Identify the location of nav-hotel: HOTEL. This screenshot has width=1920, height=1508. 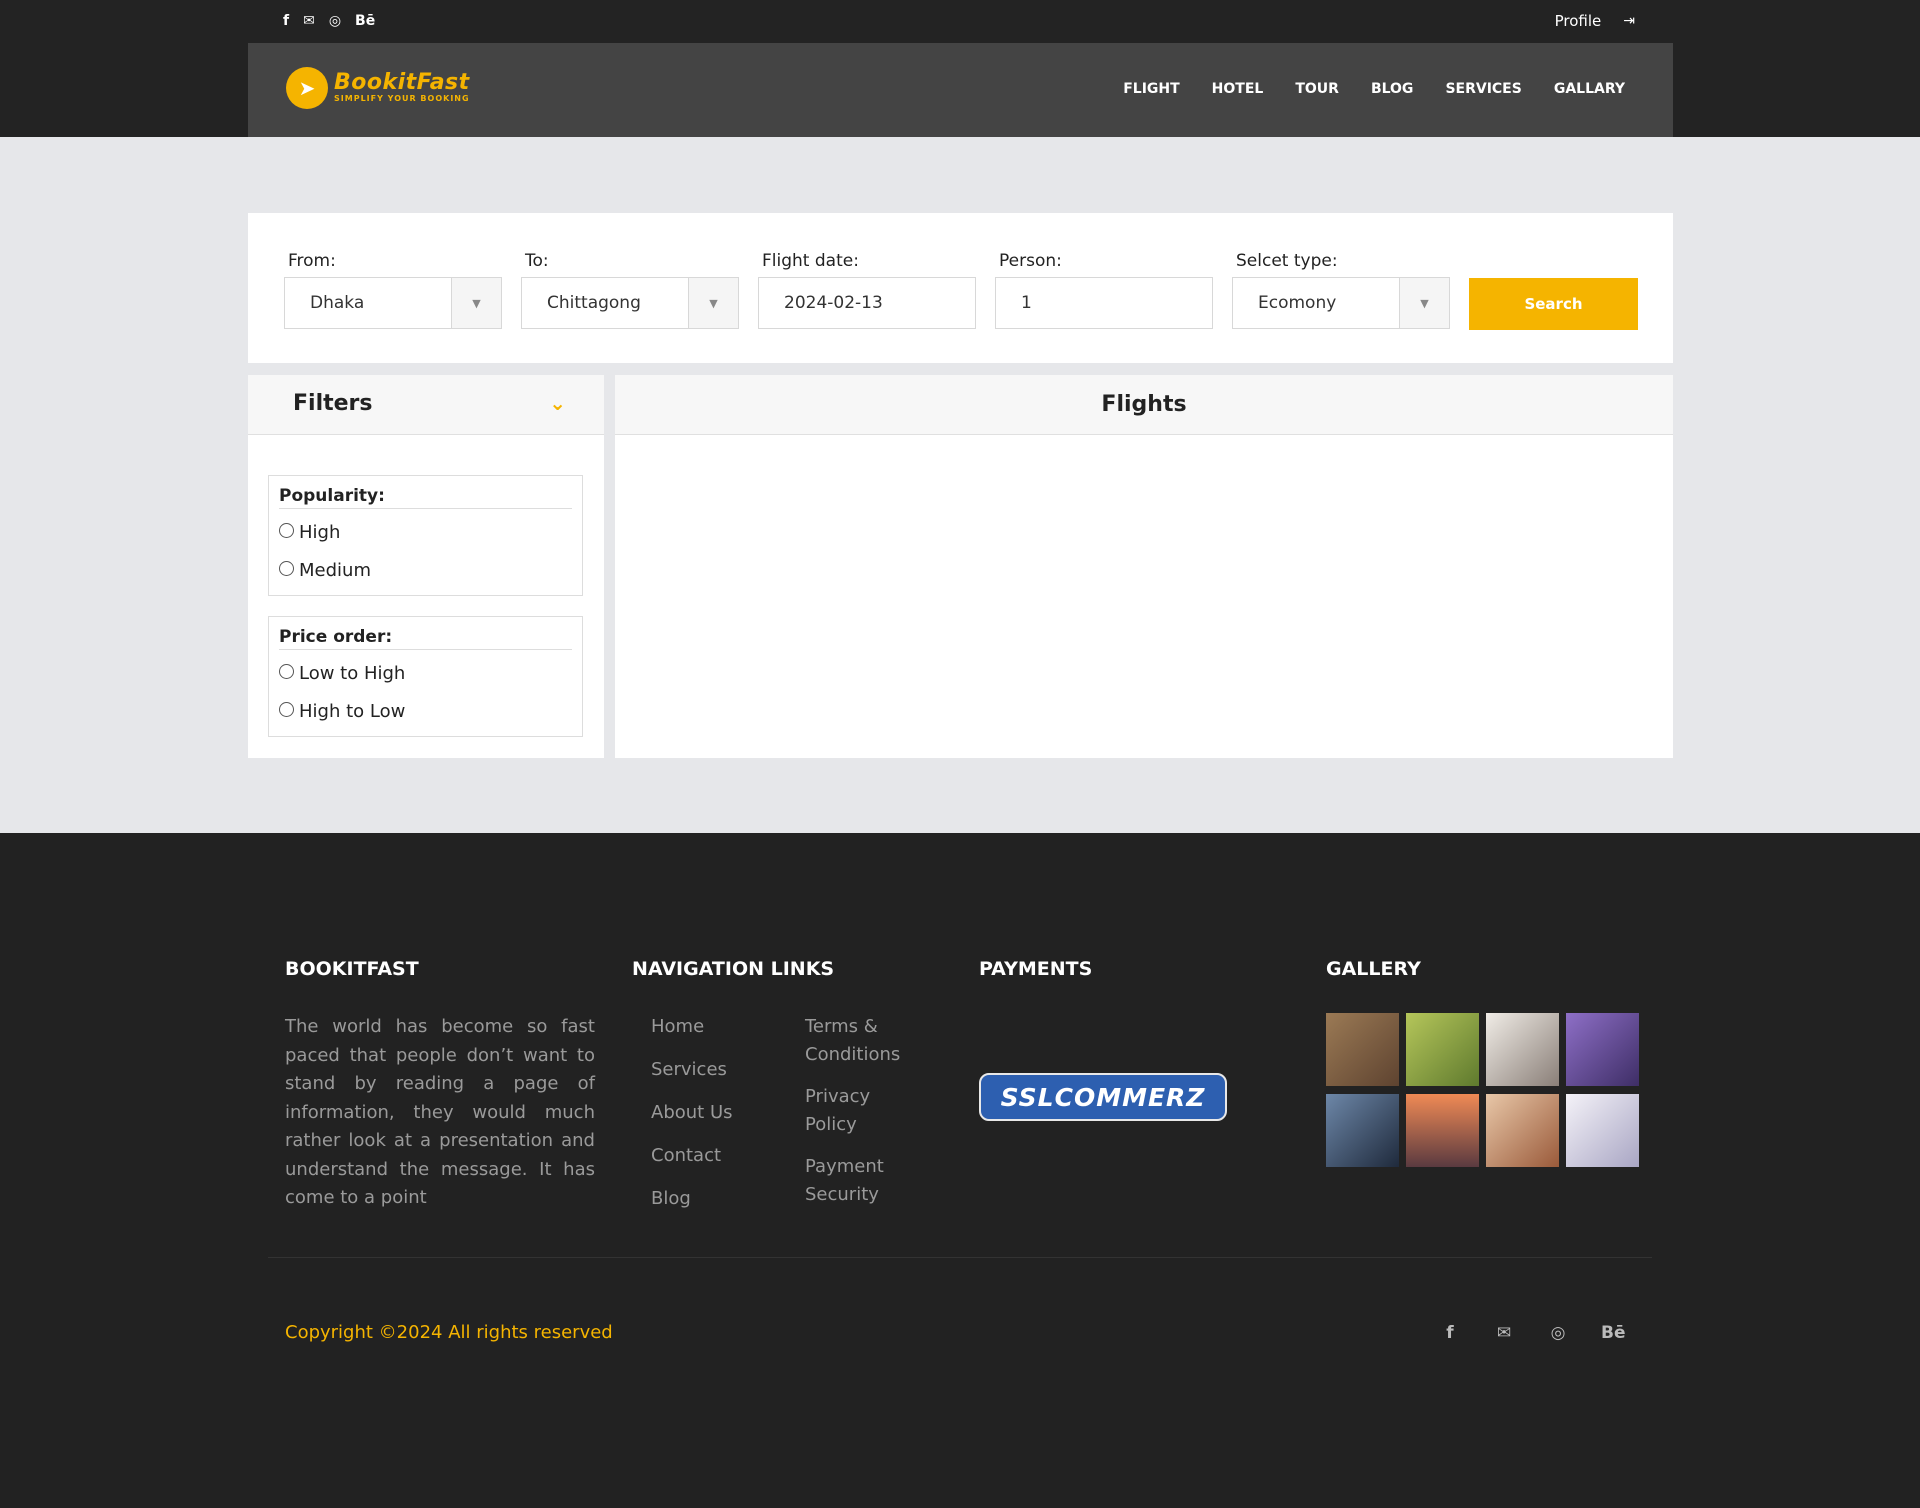
(1238, 89).